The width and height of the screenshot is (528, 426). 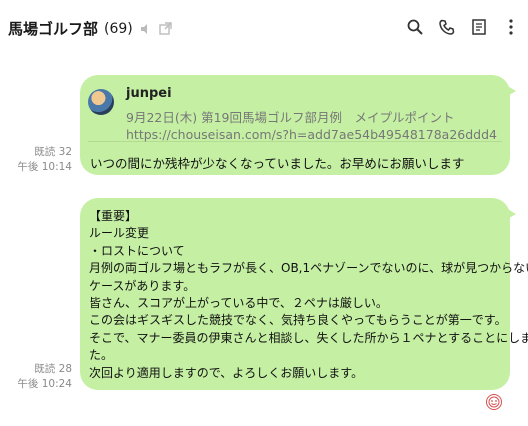 I want to click on timestamp: 午後 10:14, so click(x=44, y=167).